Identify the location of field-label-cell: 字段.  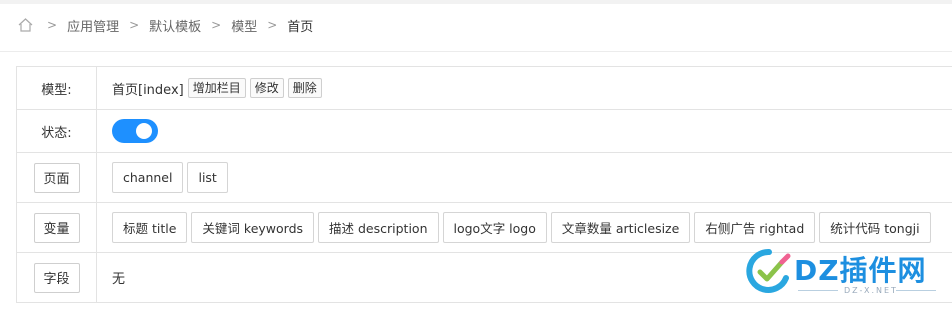
(57, 277).